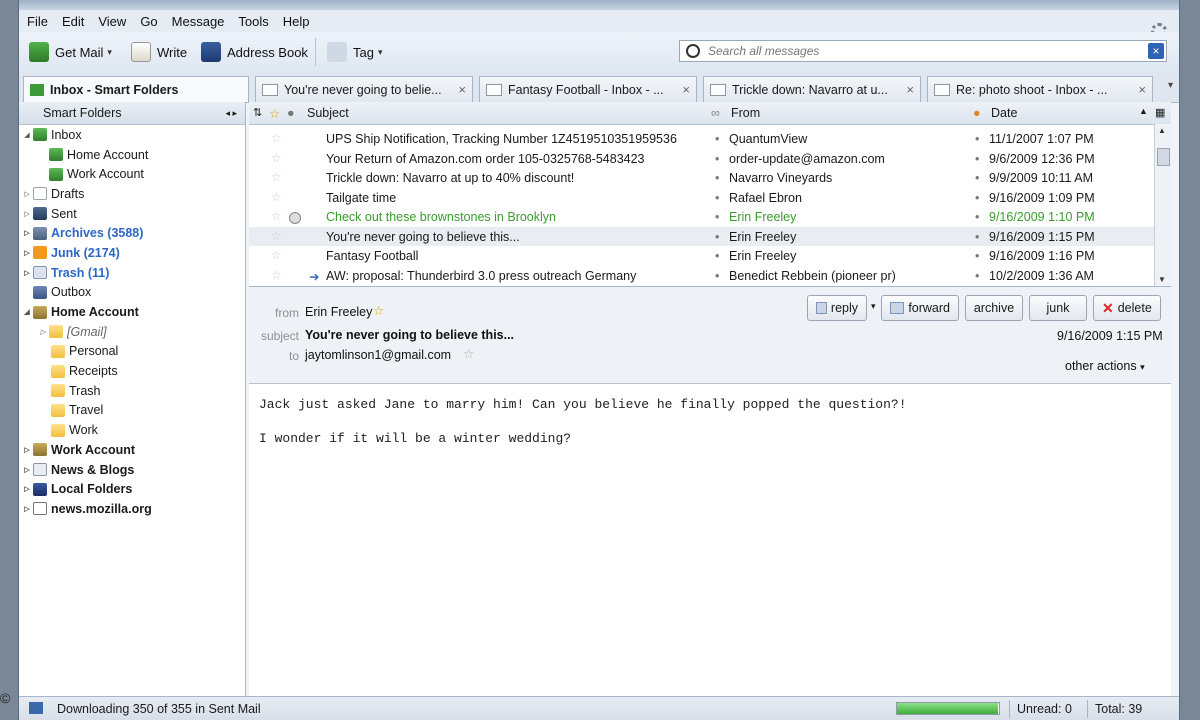 This screenshot has height=720, width=1200. What do you see at coordinates (132, 371) in the screenshot?
I see `folder-receipts: Receipts` at bounding box center [132, 371].